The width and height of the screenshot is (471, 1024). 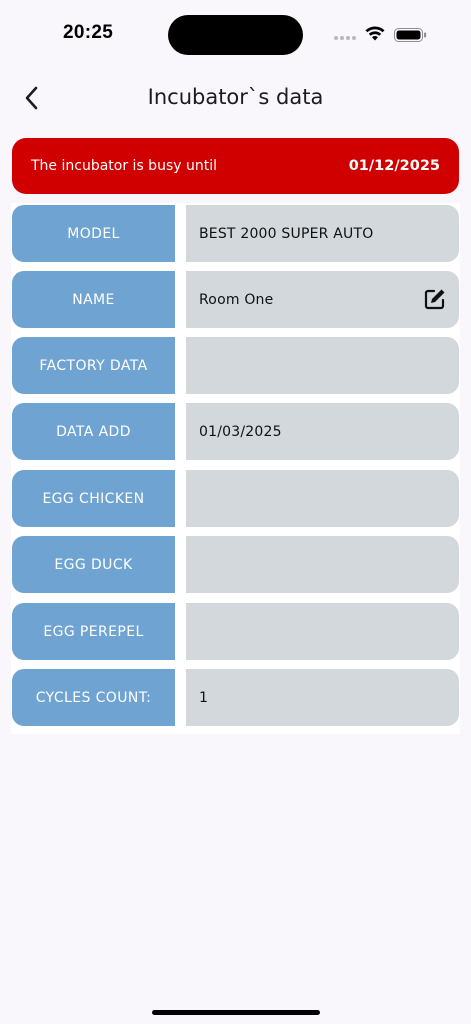 I want to click on table-row-egg-perepel: EGG PEREPEL, so click(x=235, y=631).